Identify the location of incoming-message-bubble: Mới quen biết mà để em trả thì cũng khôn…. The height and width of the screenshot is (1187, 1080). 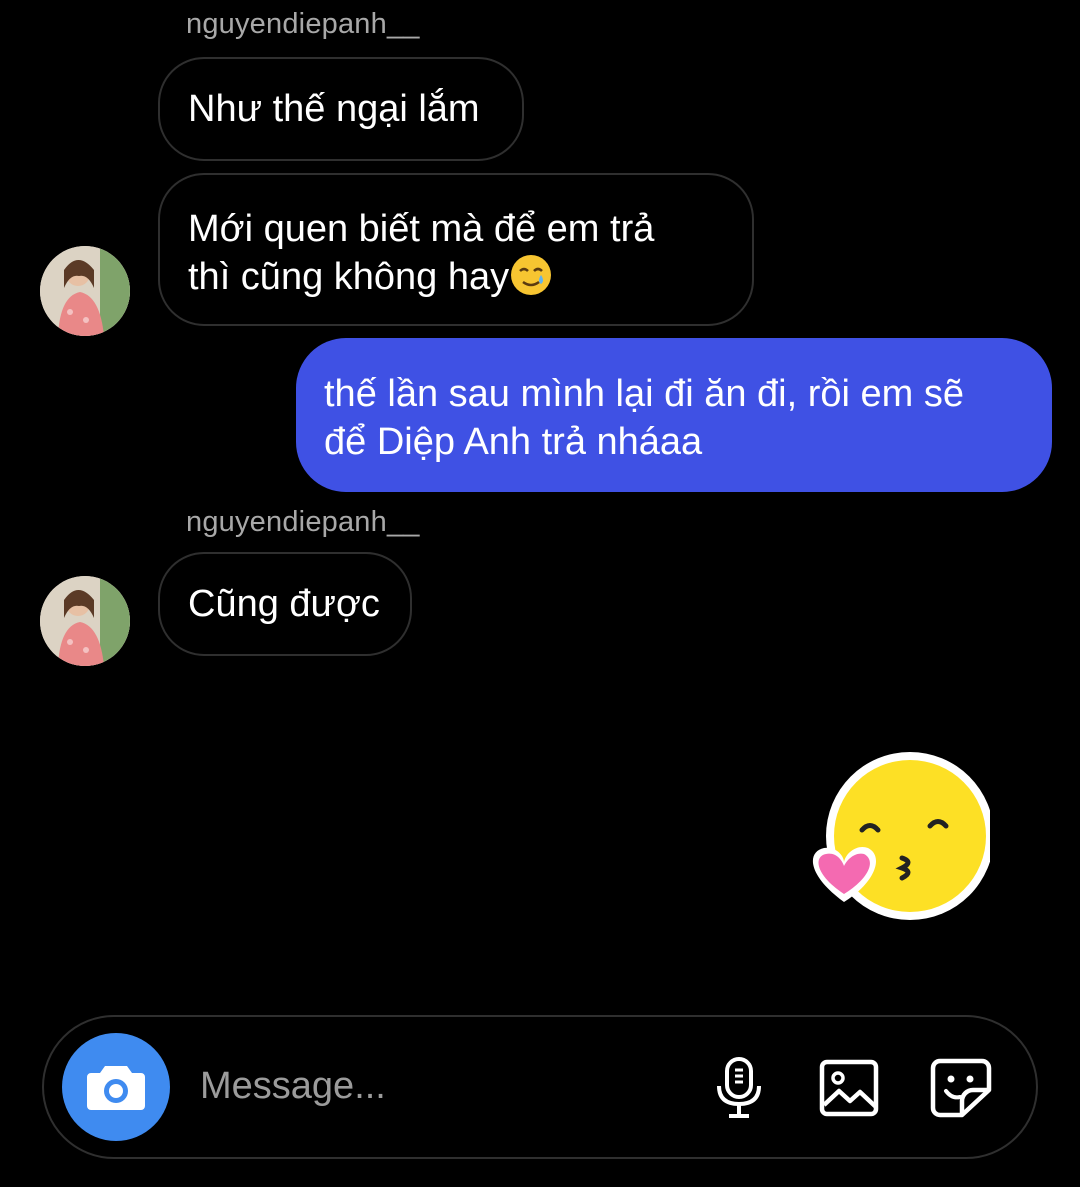
(456, 249).